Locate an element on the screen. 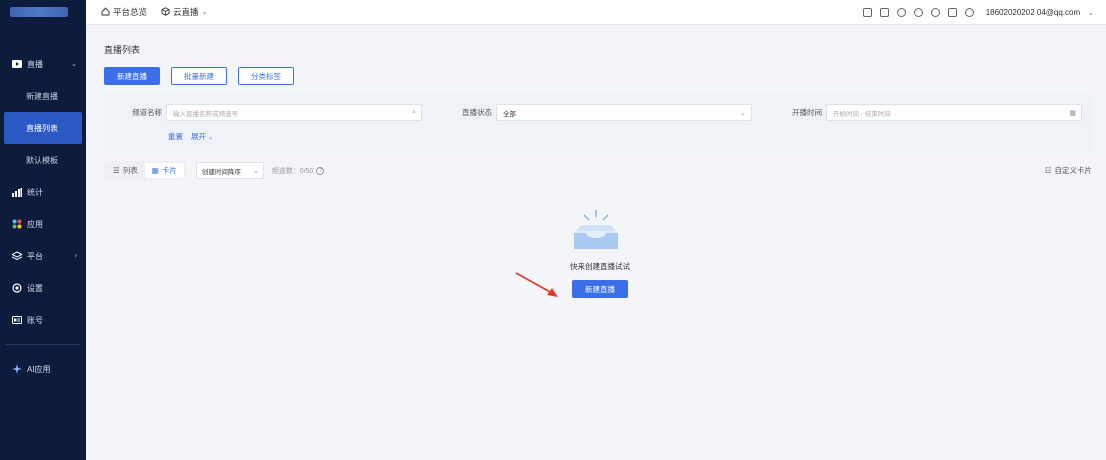 The image size is (1106, 460). sidebar-item-ai-apps: AI应用 is located at coordinates (43, 369).